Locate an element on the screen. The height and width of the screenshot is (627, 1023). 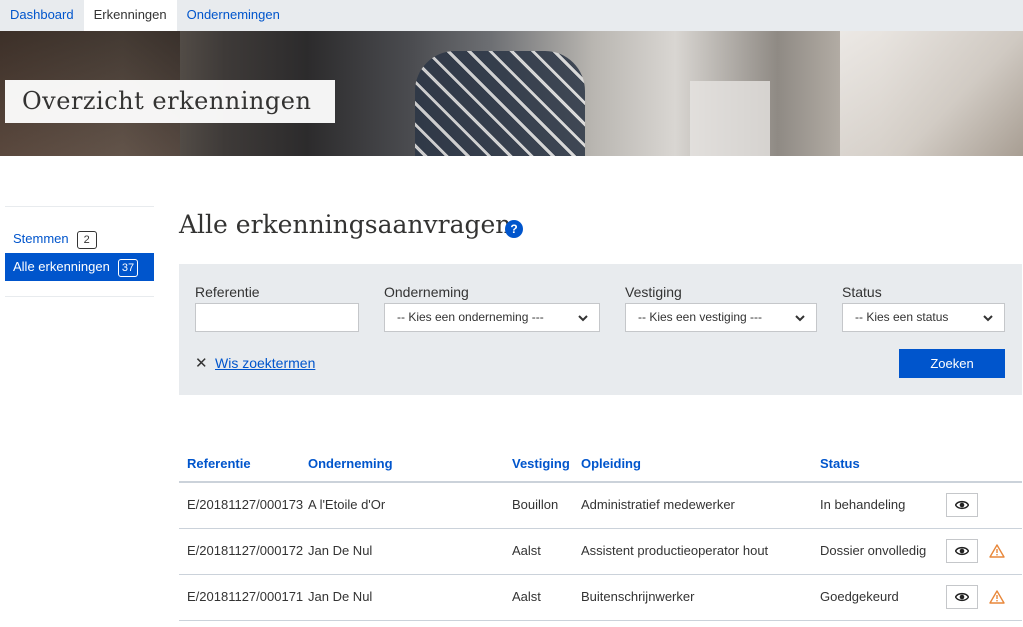
cell-opleiding: Buitenschrijnwerker is located at coordinates (638, 596).